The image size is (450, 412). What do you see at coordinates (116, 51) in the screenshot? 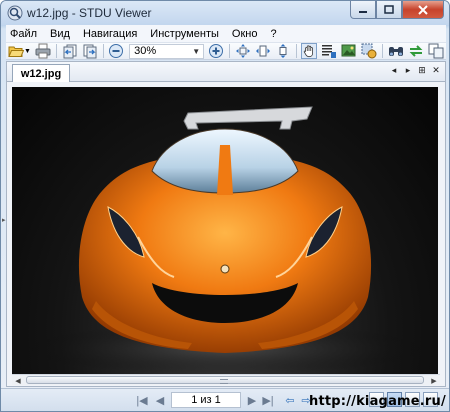
I see `zoom-out-icon` at bounding box center [116, 51].